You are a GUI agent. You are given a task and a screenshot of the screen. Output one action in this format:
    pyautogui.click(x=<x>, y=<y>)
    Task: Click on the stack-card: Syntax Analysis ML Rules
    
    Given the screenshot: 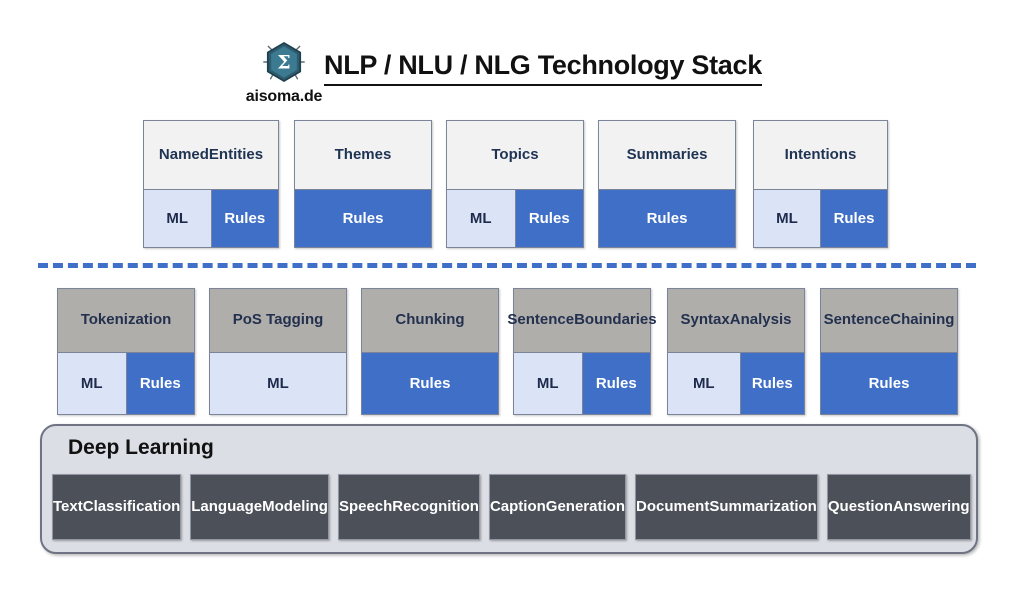 What is the action you would take?
    pyautogui.click(x=736, y=351)
    